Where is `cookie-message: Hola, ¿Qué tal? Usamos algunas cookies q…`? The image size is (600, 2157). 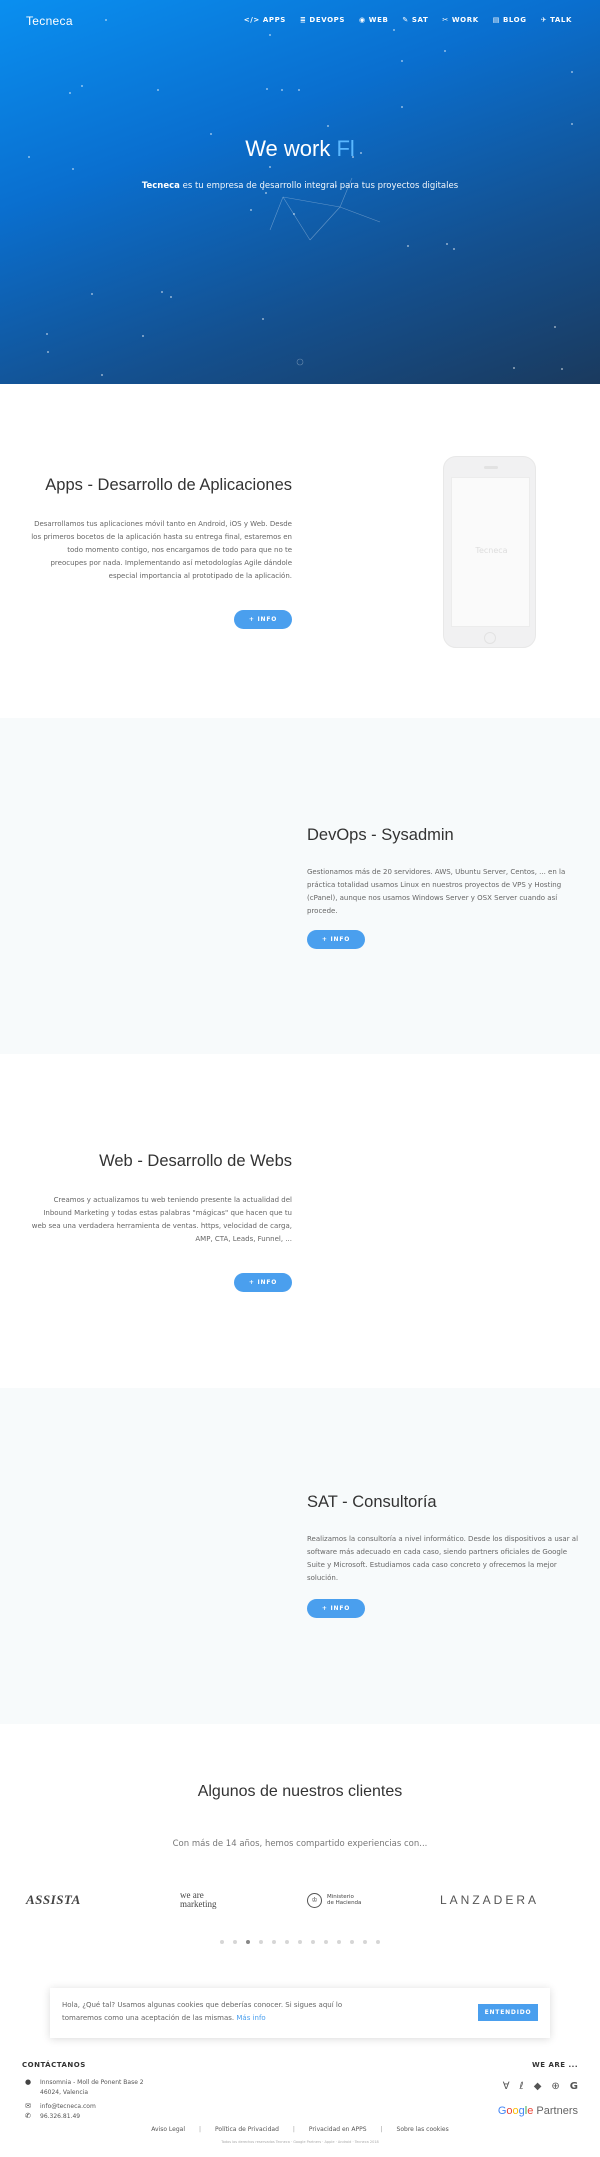
cookie-message: Hola, ¿Qué tal? Usamos algunas cookies q… is located at coordinates (212, 2012).